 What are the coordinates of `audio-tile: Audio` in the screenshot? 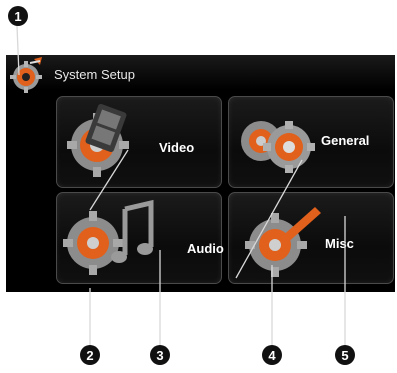 It's located at (140, 238).